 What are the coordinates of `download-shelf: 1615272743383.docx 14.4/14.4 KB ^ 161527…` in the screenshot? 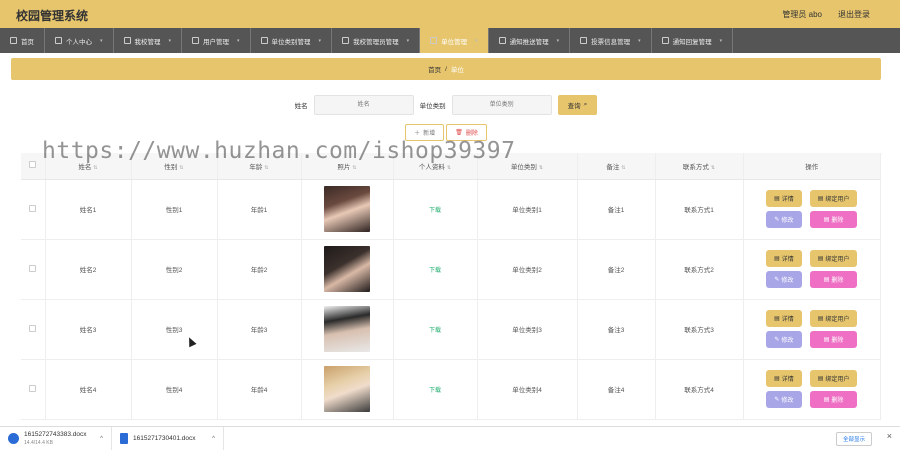 It's located at (450, 438).